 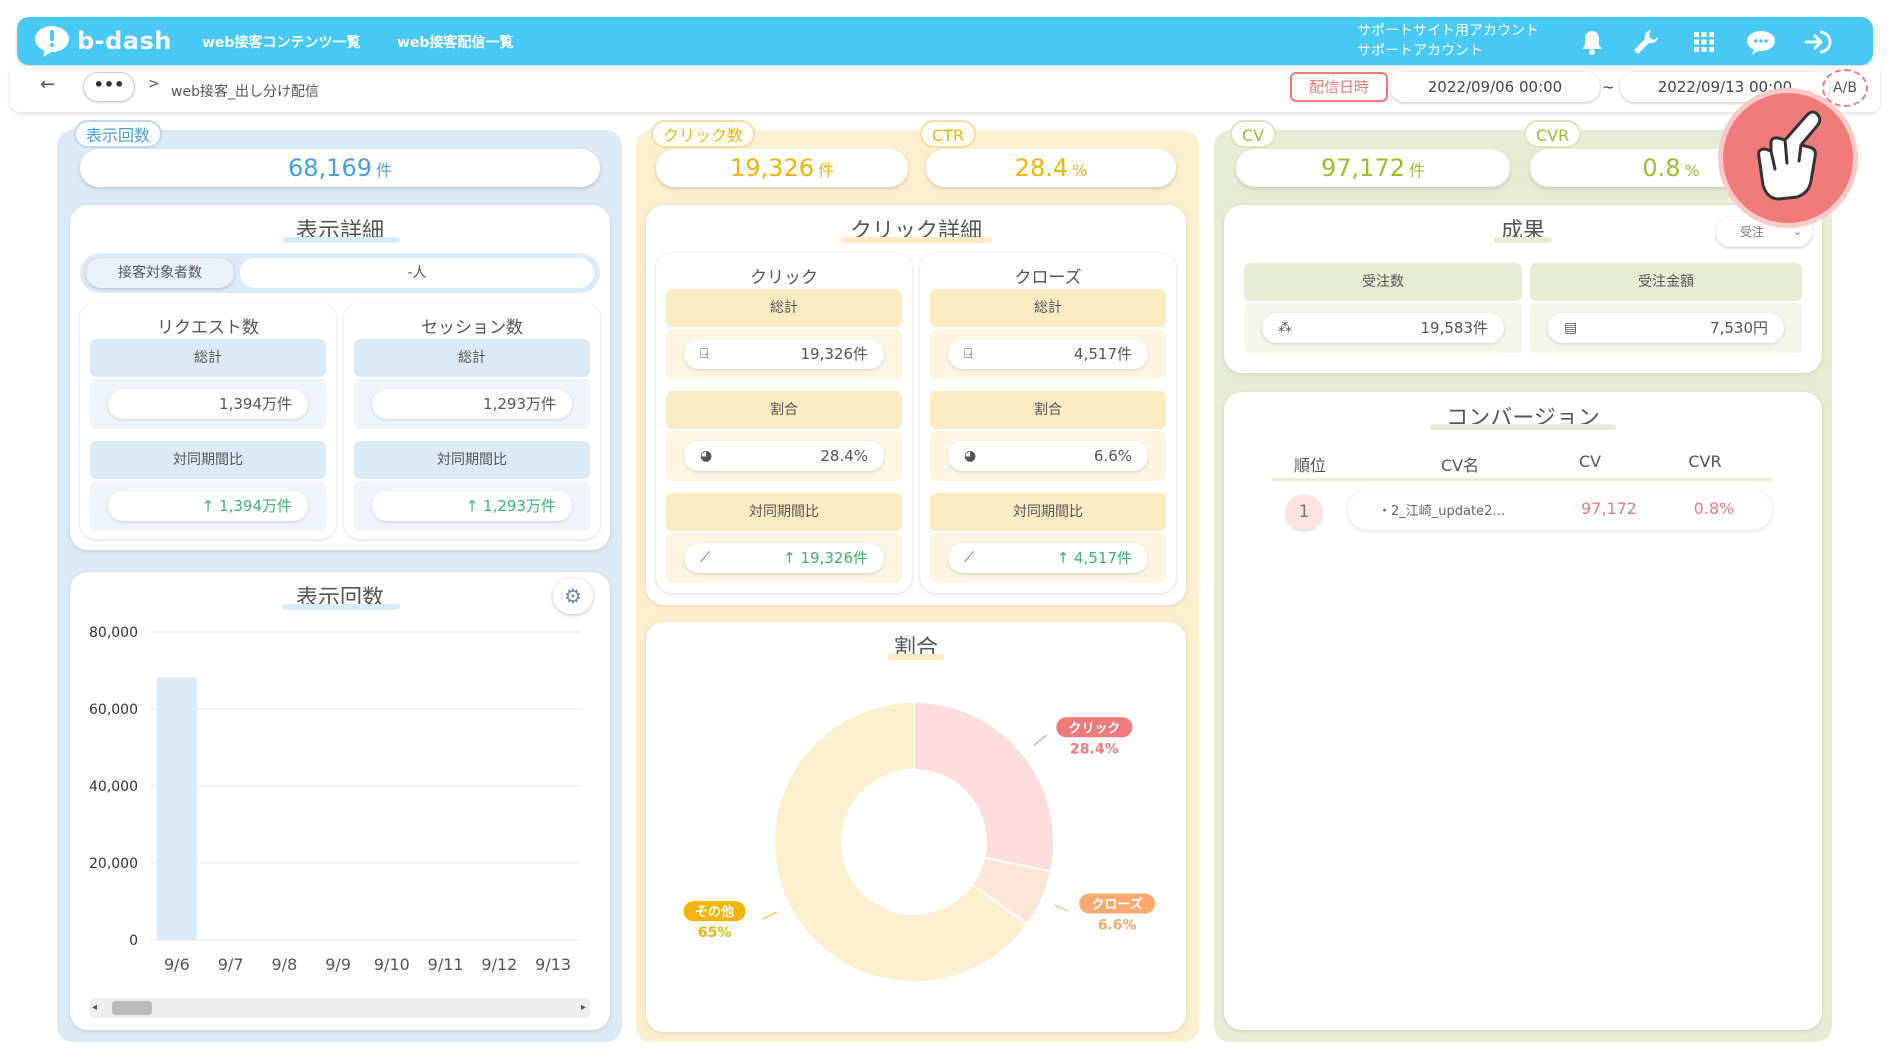 What do you see at coordinates (113, 864) in the screenshot?
I see `y-tick-label: 20,000` at bounding box center [113, 864].